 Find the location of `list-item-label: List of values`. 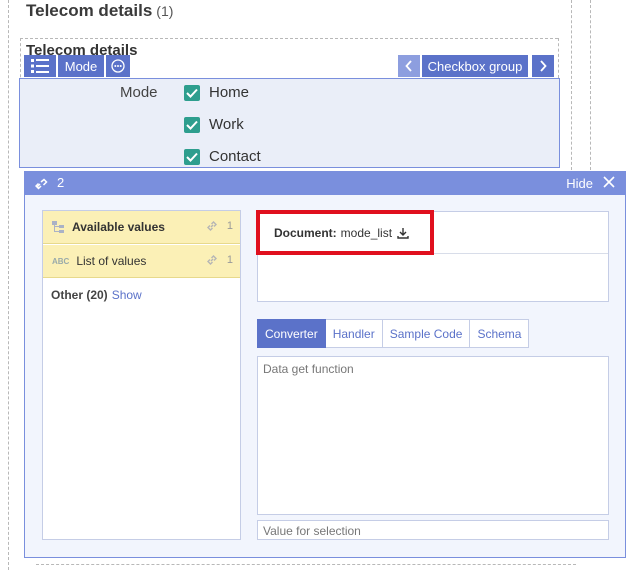

list-item-label: List of values is located at coordinates (111, 261).